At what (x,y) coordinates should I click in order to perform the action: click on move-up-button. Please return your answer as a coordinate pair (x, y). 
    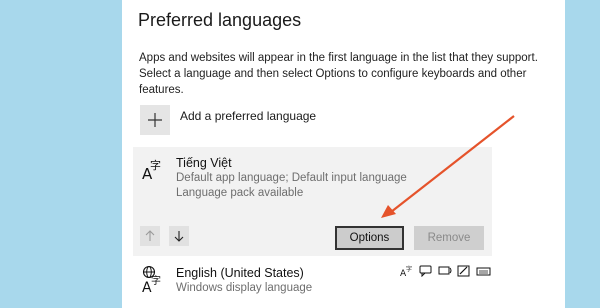
    Looking at the image, I should click on (150, 236).